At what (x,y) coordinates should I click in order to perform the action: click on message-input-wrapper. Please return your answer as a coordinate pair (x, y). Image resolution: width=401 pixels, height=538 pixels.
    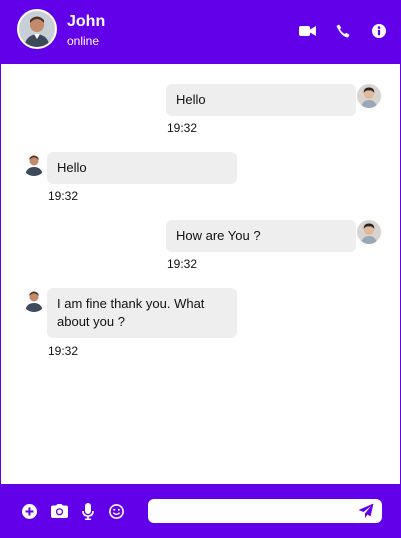
    Looking at the image, I should click on (265, 511).